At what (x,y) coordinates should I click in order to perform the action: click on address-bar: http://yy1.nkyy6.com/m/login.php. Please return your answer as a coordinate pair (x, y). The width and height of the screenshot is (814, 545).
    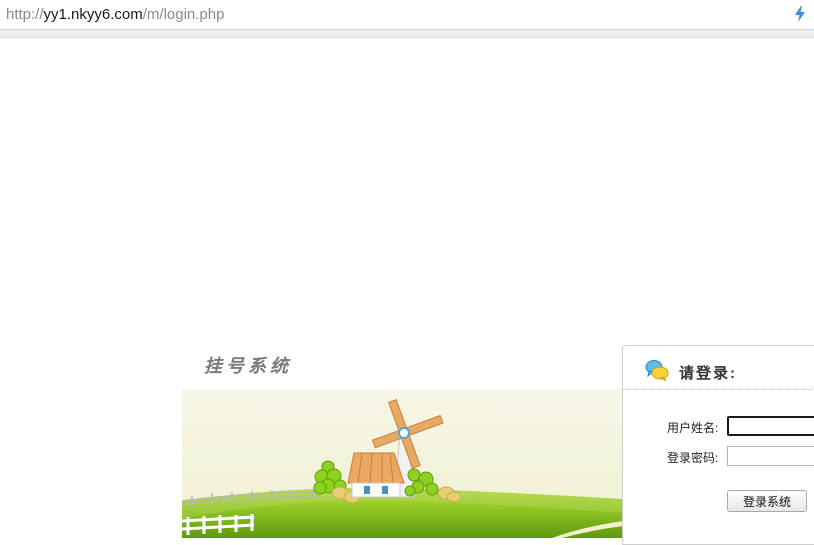
    Looking at the image, I should click on (407, 15).